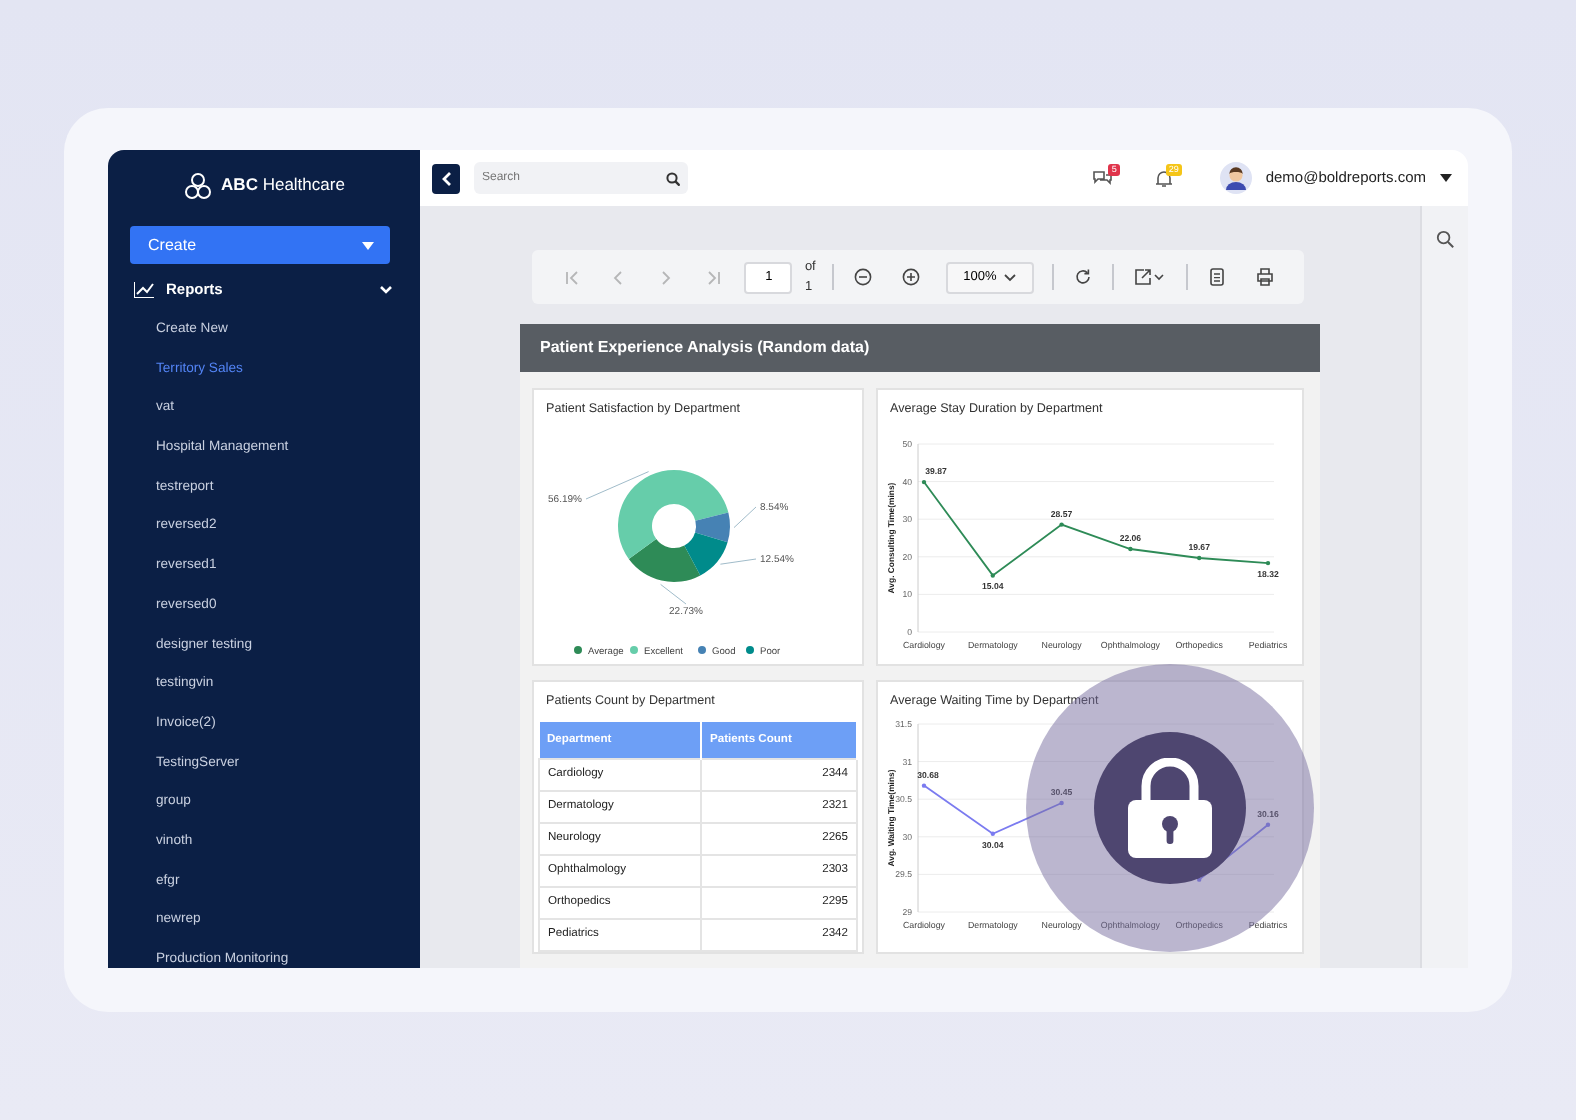  Describe the element at coordinates (197, 185) in the screenshot. I see `logo-icon` at that location.